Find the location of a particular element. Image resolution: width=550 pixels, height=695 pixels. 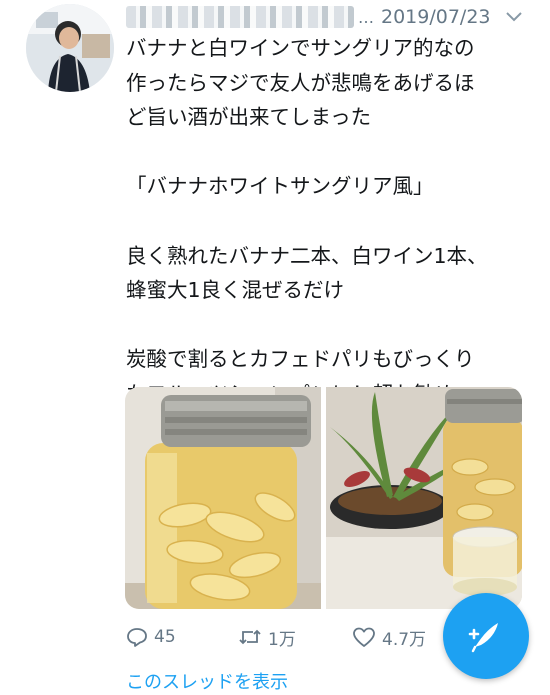

heart-icon is located at coordinates (364, 637).